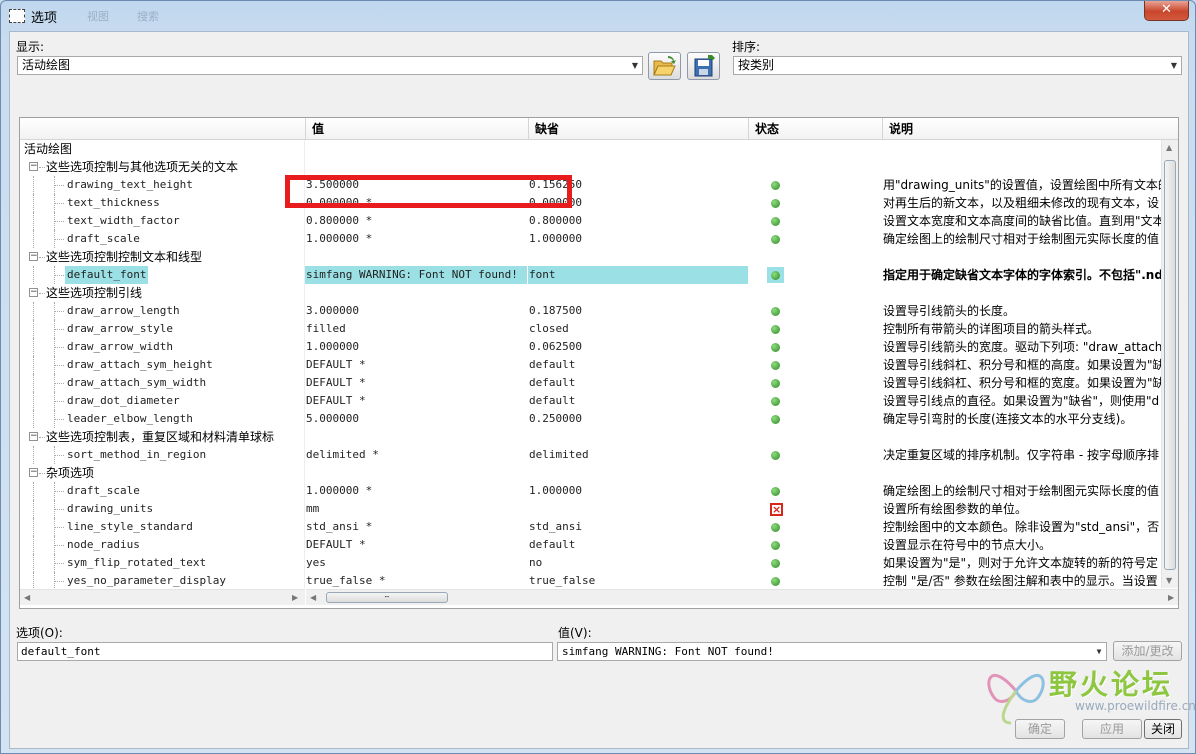 This screenshot has width=1196, height=754. I want to click on value-cell: true_false *, so click(346, 580).